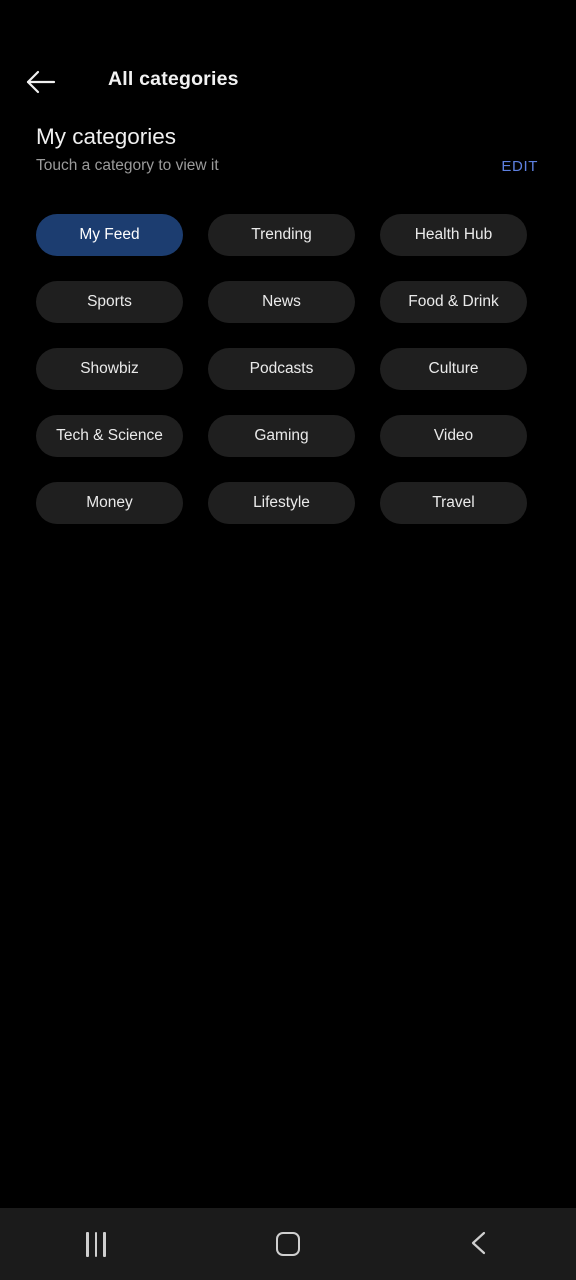 Image resolution: width=576 pixels, height=1280 pixels. Describe the element at coordinates (519, 166) in the screenshot. I see `edit-button: EDIT` at that location.